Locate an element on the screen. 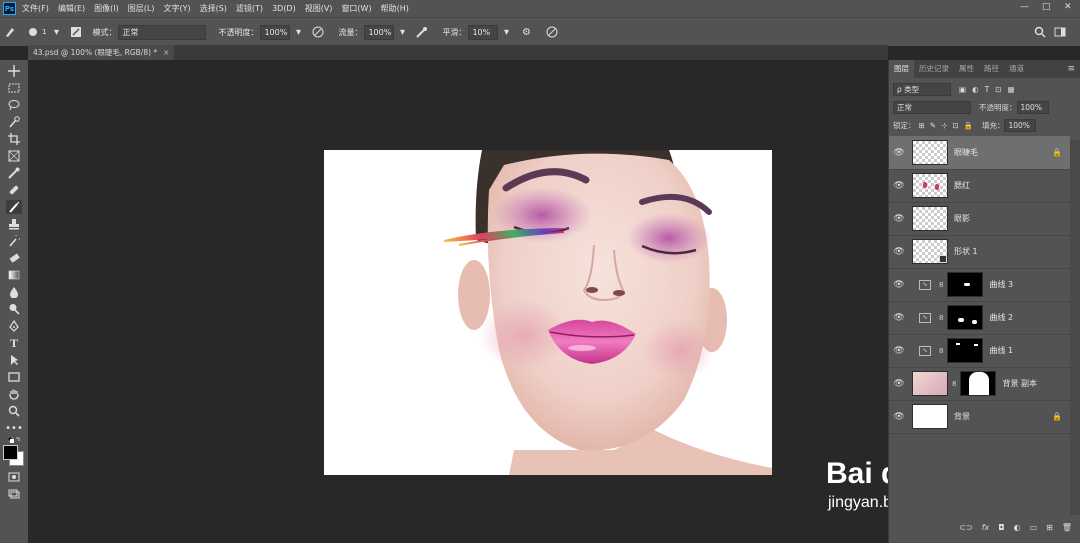  gradient-tool-icon is located at coordinates (14, 275).